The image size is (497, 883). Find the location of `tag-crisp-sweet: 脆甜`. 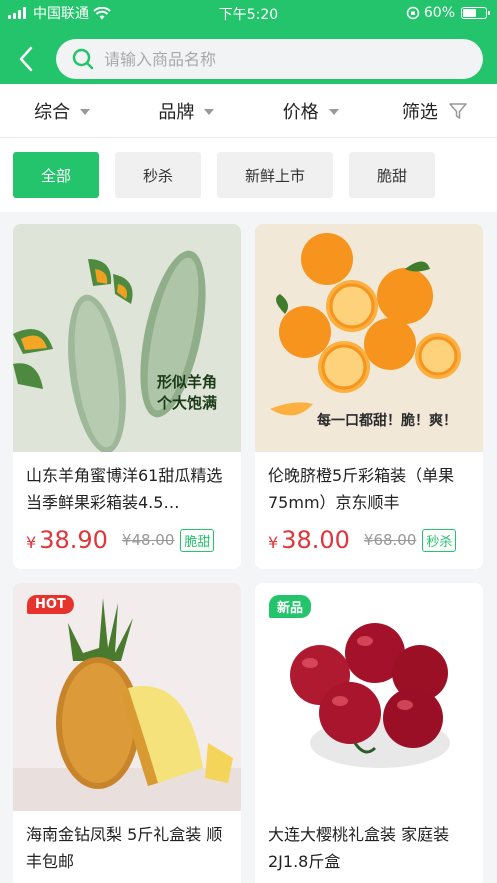

tag-crisp-sweet: 脆甜 is located at coordinates (392, 175).